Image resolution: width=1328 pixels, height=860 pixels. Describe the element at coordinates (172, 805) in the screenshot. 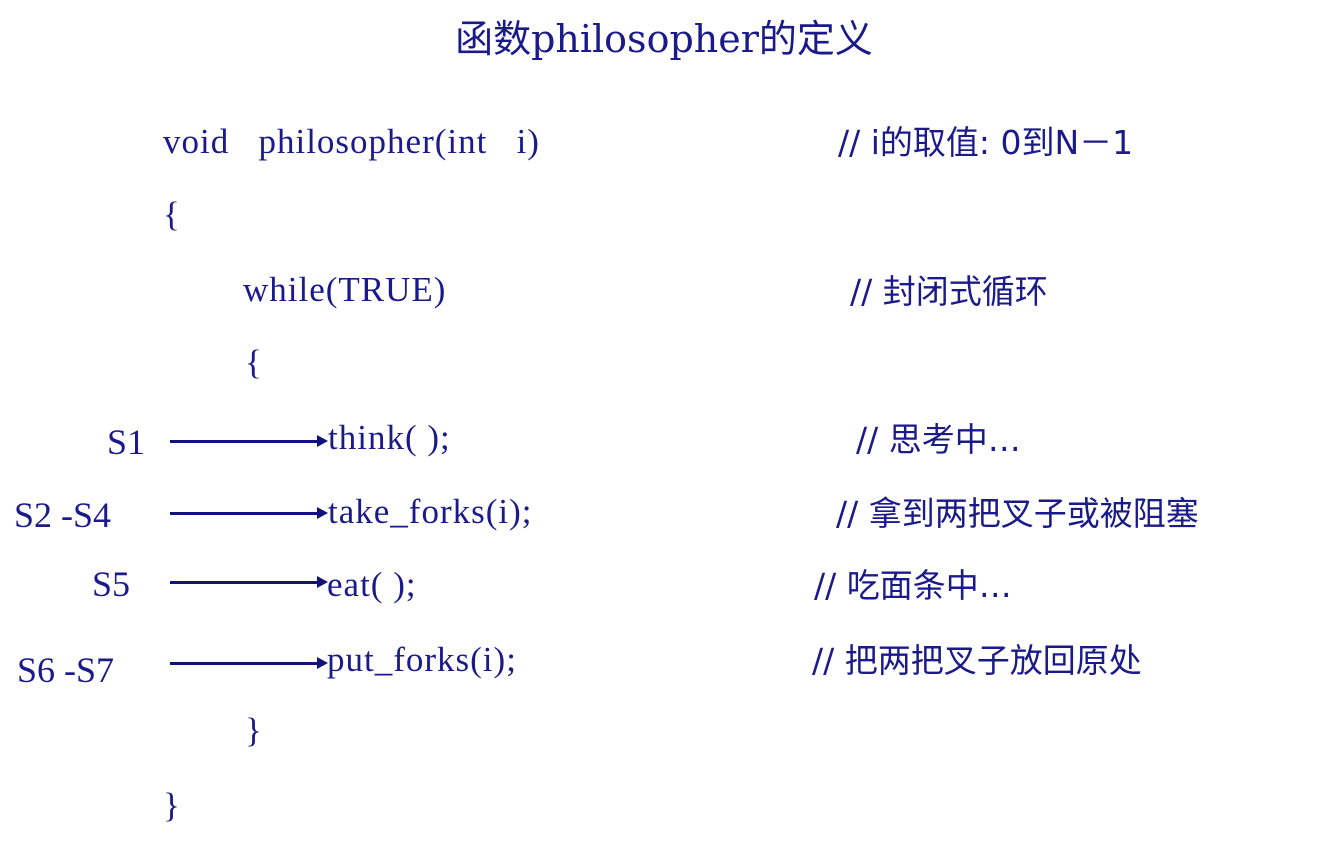

I see `outer-close-brace: }` at that location.